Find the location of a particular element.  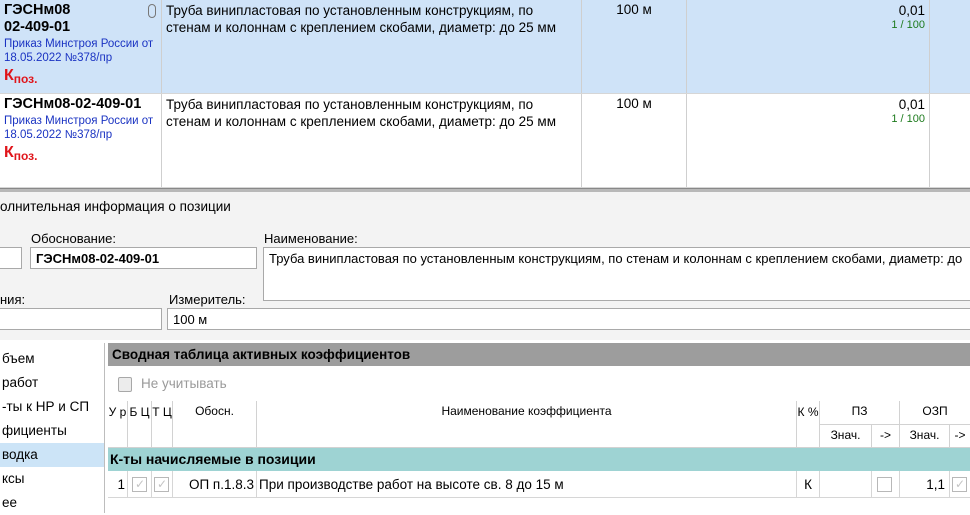

position-code: ГЭСНм08-02-409-01 is located at coordinates (73, 104).